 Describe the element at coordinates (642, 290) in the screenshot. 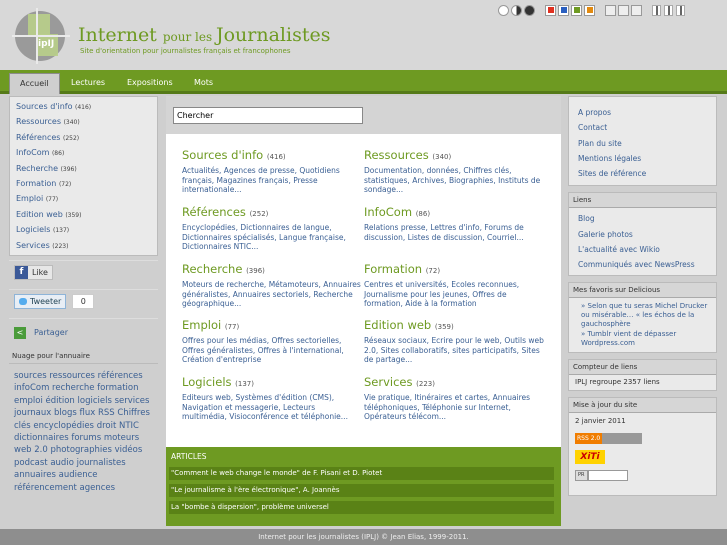

I see `delicious-title: Mes favoris sur Delicious` at that location.